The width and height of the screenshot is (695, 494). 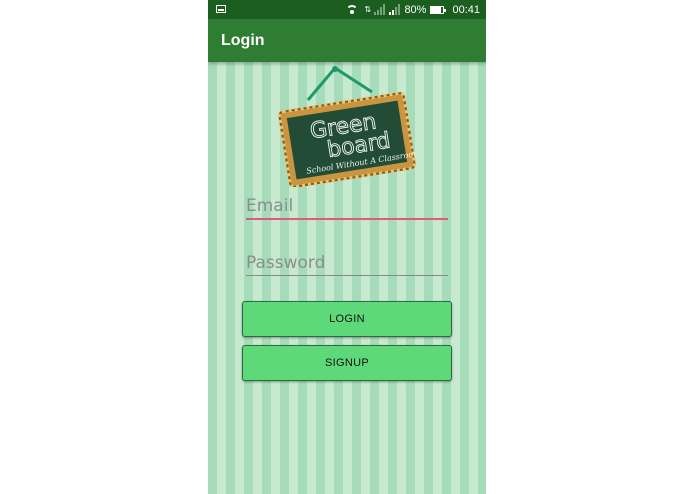 I want to click on signup-button: SIGNUP, so click(x=347, y=363).